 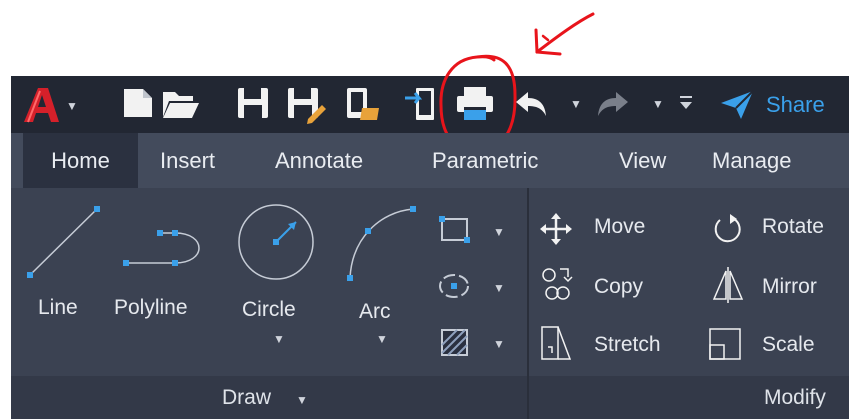 What do you see at coordinates (138, 103) in the screenshot?
I see `new-file-icon` at bounding box center [138, 103].